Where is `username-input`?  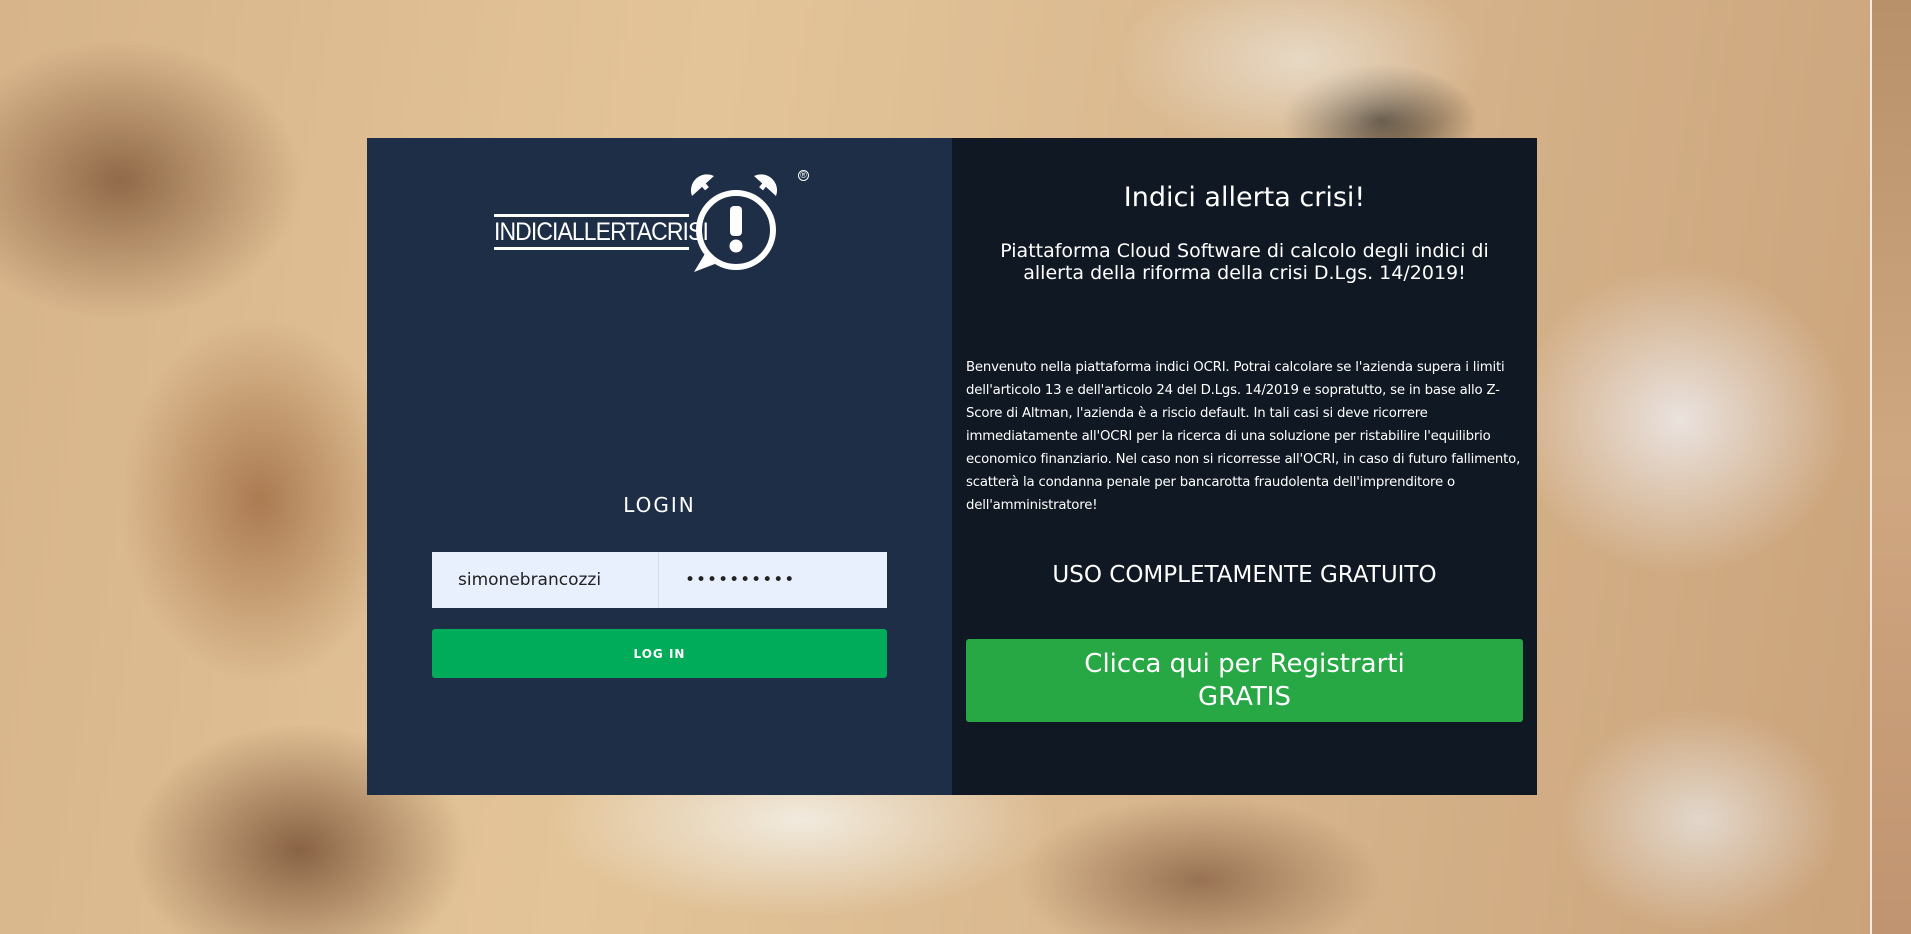
username-input is located at coordinates (545, 580).